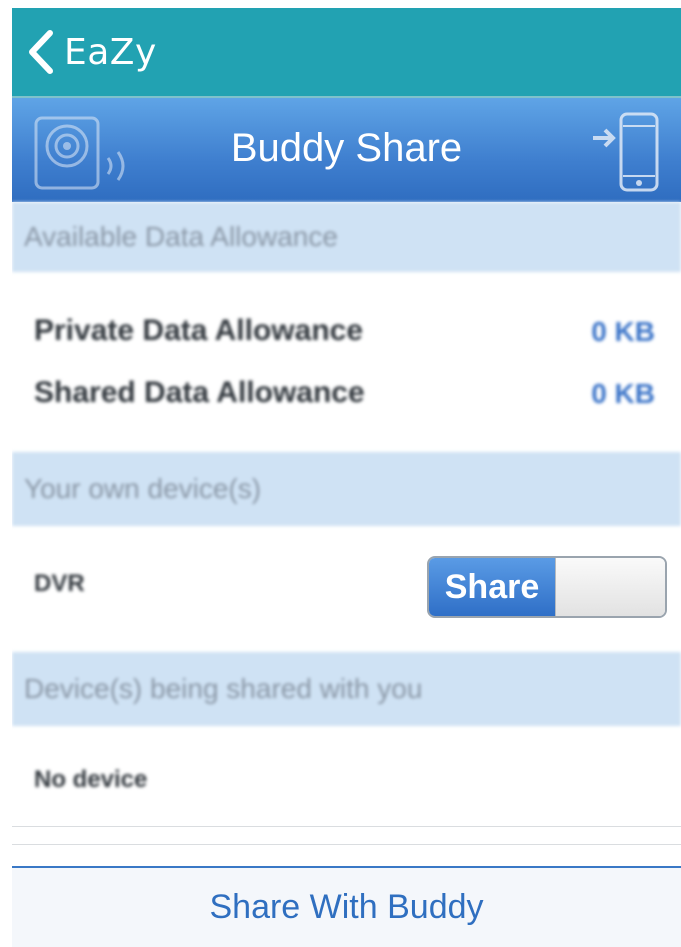 This screenshot has width=681, height=947. Describe the element at coordinates (199, 392) in the screenshot. I see `shared-allowance-label: Shared Data Allowance` at that location.